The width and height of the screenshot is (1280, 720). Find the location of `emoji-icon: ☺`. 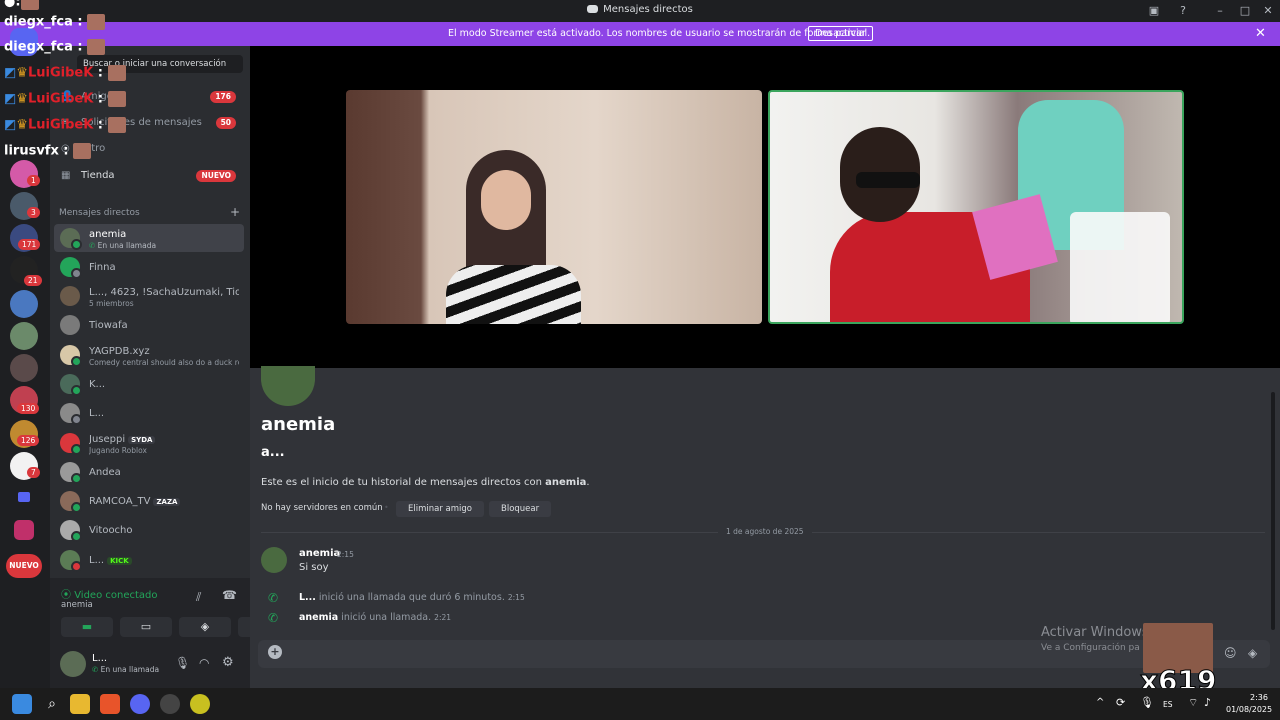

emoji-icon: ☺ is located at coordinates (1230, 653).